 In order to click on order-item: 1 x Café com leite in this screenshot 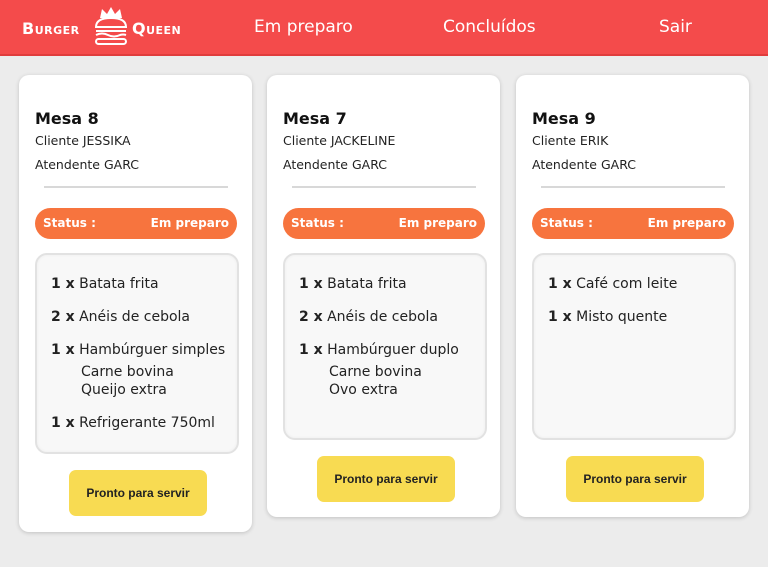, I will do `click(612, 284)`.